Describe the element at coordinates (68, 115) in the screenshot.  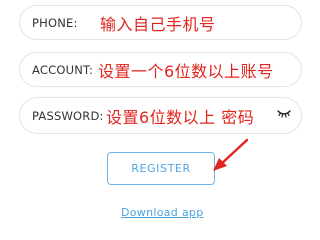
I see `password-label: PASSWORD:` at that location.